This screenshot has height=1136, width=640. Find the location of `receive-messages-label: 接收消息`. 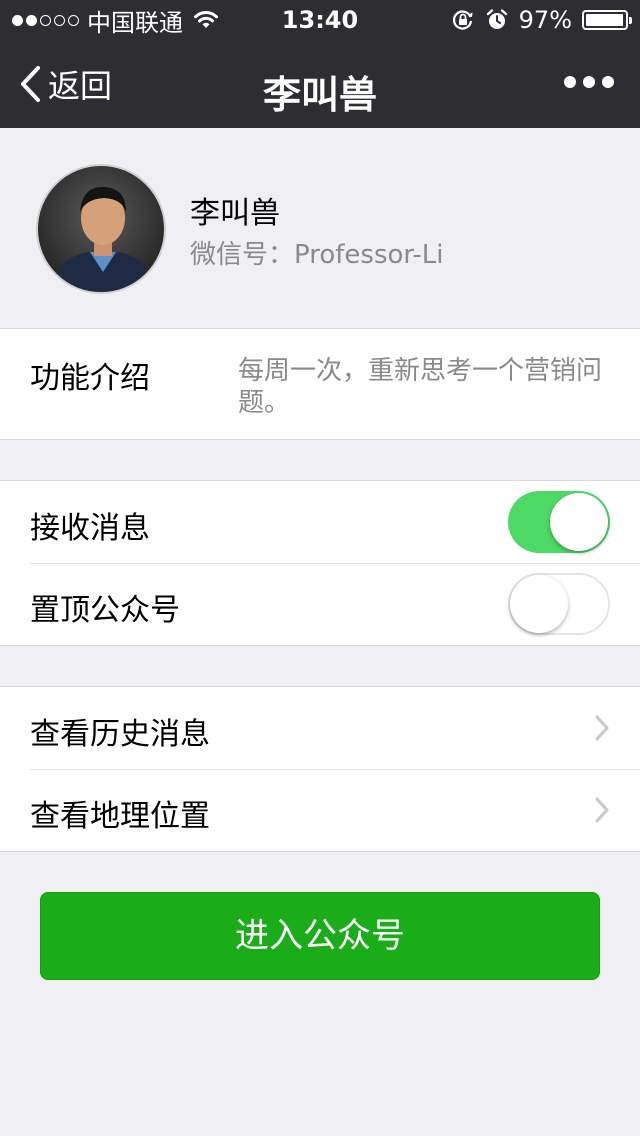

receive-messages-label: 接收消息 is located at coordinates (90, 528).